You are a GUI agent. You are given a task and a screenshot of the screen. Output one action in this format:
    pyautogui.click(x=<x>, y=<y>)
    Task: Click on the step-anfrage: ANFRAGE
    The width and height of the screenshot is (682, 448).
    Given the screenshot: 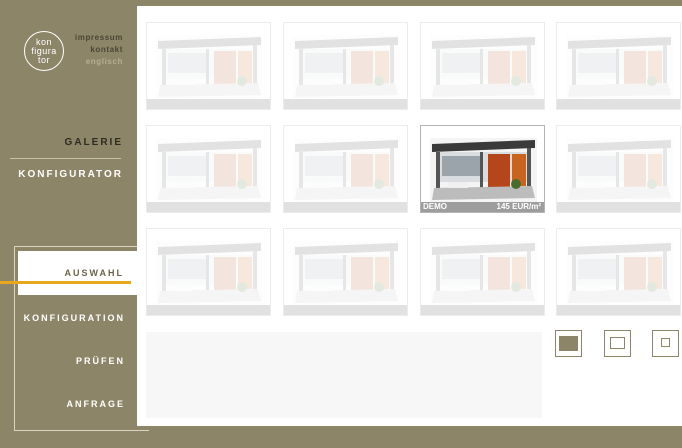 What is the action you would take?
    pyautogui.click(x=96, y=404)
    